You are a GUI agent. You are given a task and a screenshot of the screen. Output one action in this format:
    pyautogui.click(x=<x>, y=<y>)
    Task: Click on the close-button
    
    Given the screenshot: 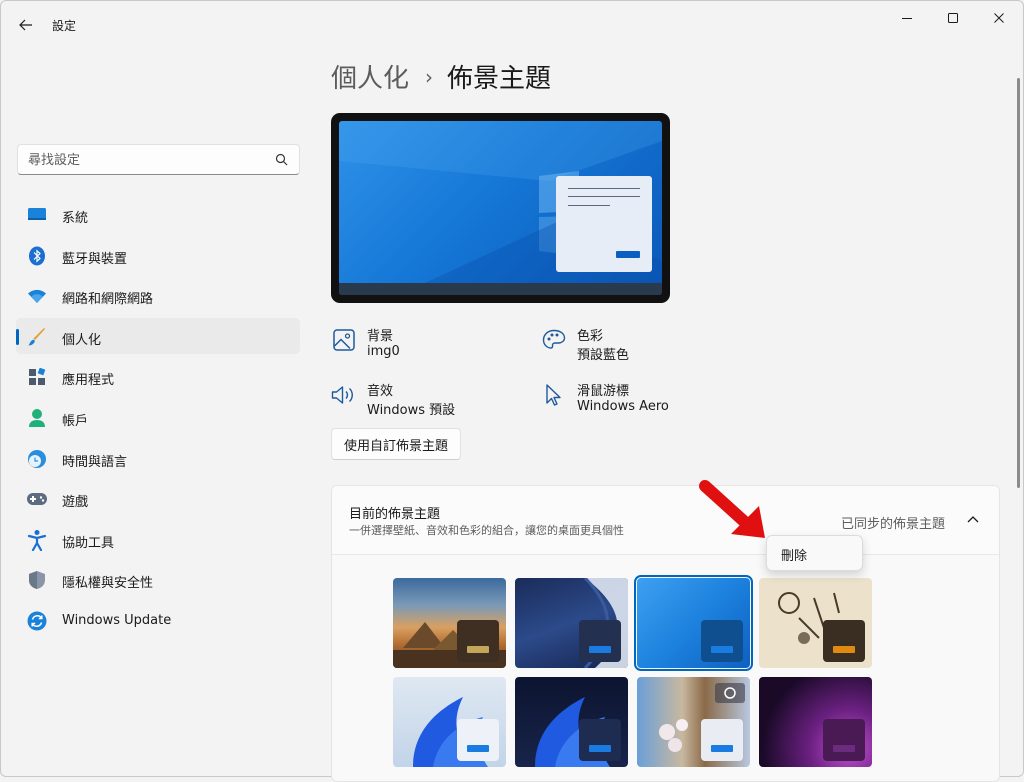 What is the action you would take?
    pyautogui.click(x=999, y=18)
    